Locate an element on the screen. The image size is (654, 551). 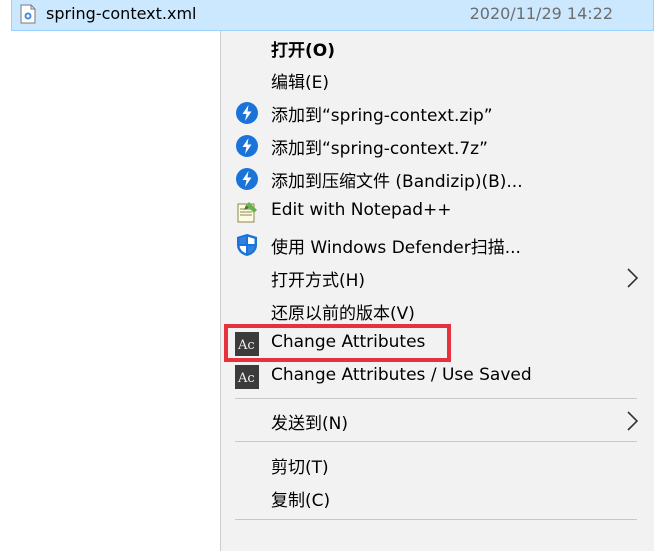
menu-item-label: 剪切(T) is located at coordinates (300, 468).